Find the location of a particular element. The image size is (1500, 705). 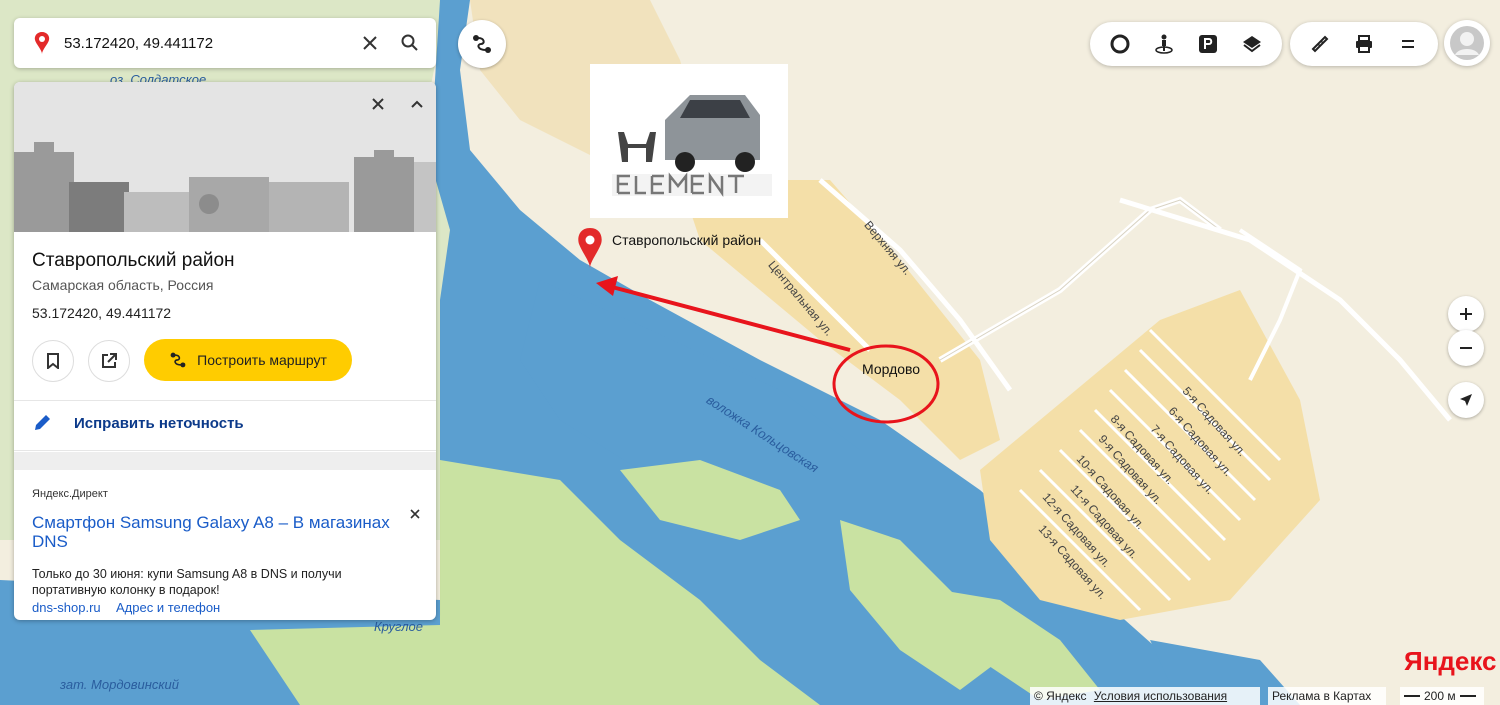

scale-line-right is located at coordinates (1467, 696).